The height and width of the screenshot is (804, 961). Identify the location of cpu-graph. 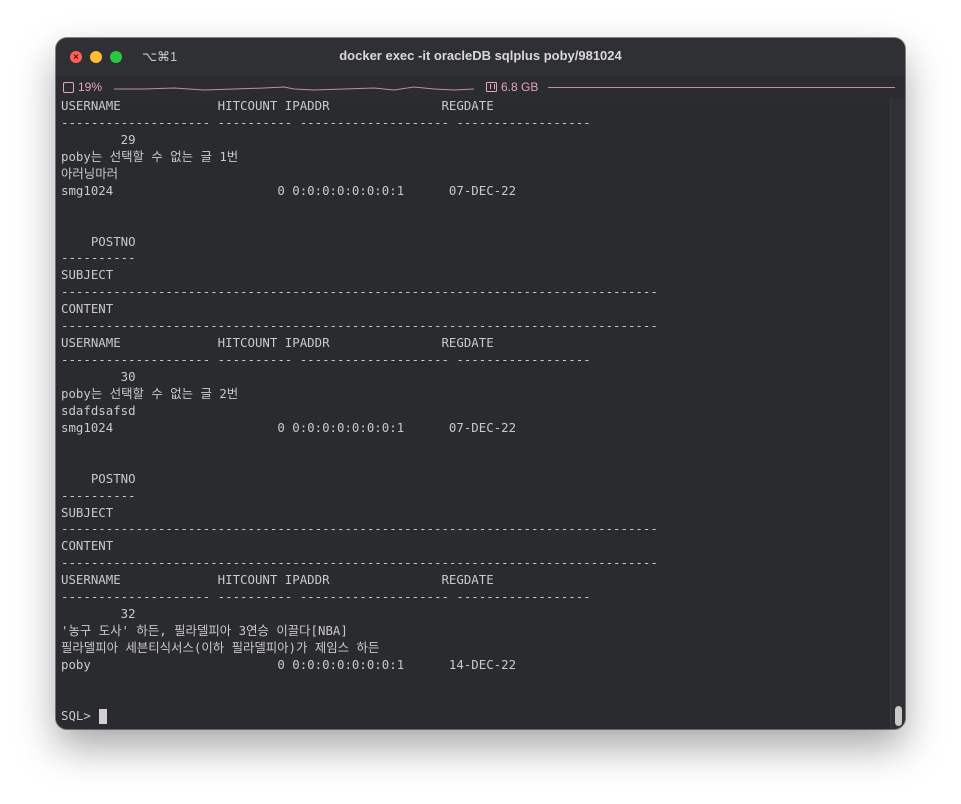
(294, 88).